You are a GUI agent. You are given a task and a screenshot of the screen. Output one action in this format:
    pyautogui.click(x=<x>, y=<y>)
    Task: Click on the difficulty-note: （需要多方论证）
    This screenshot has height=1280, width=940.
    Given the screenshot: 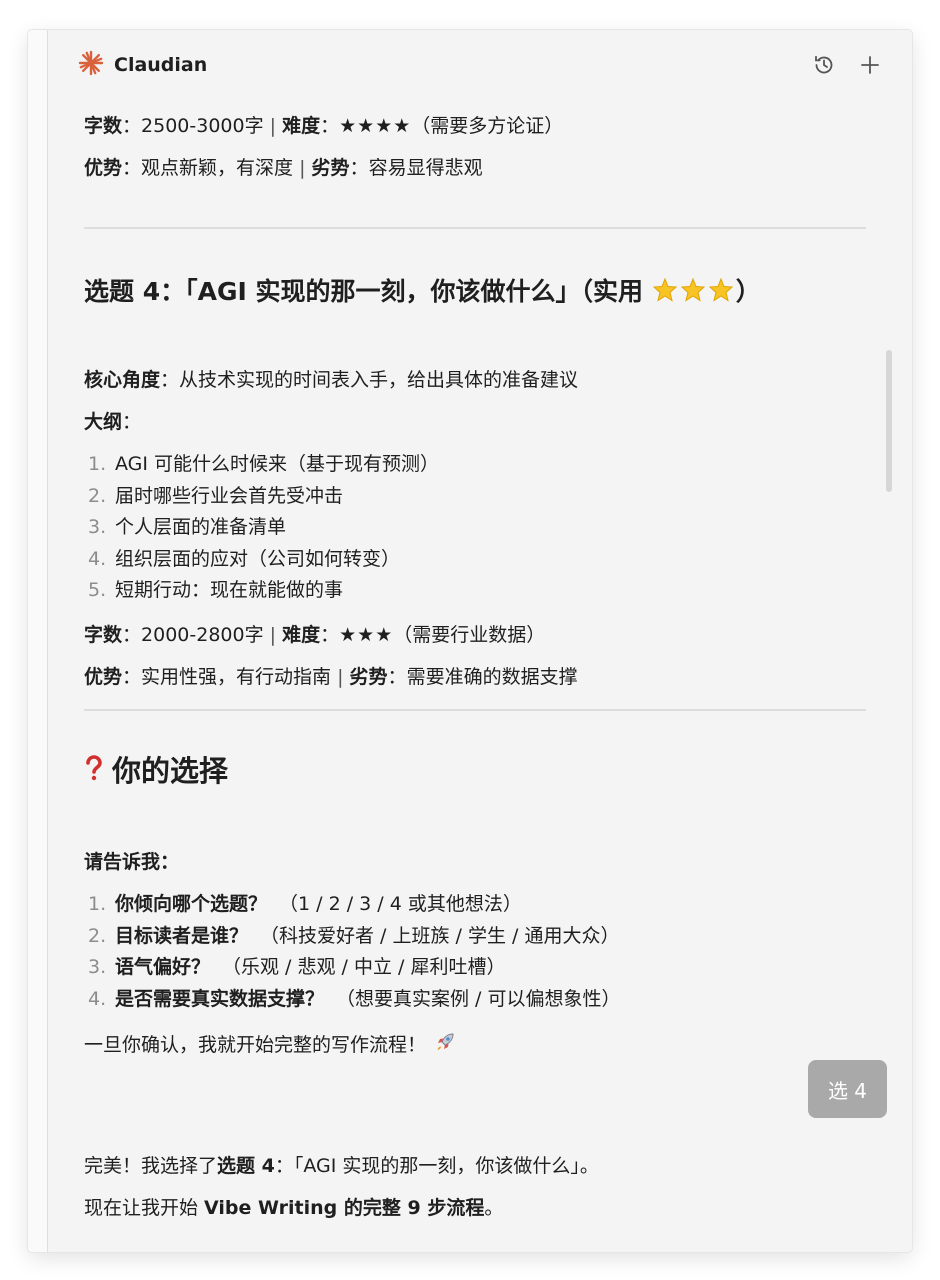 What is the action you would take?
    pyautogui.click(x=487, y=126)
    